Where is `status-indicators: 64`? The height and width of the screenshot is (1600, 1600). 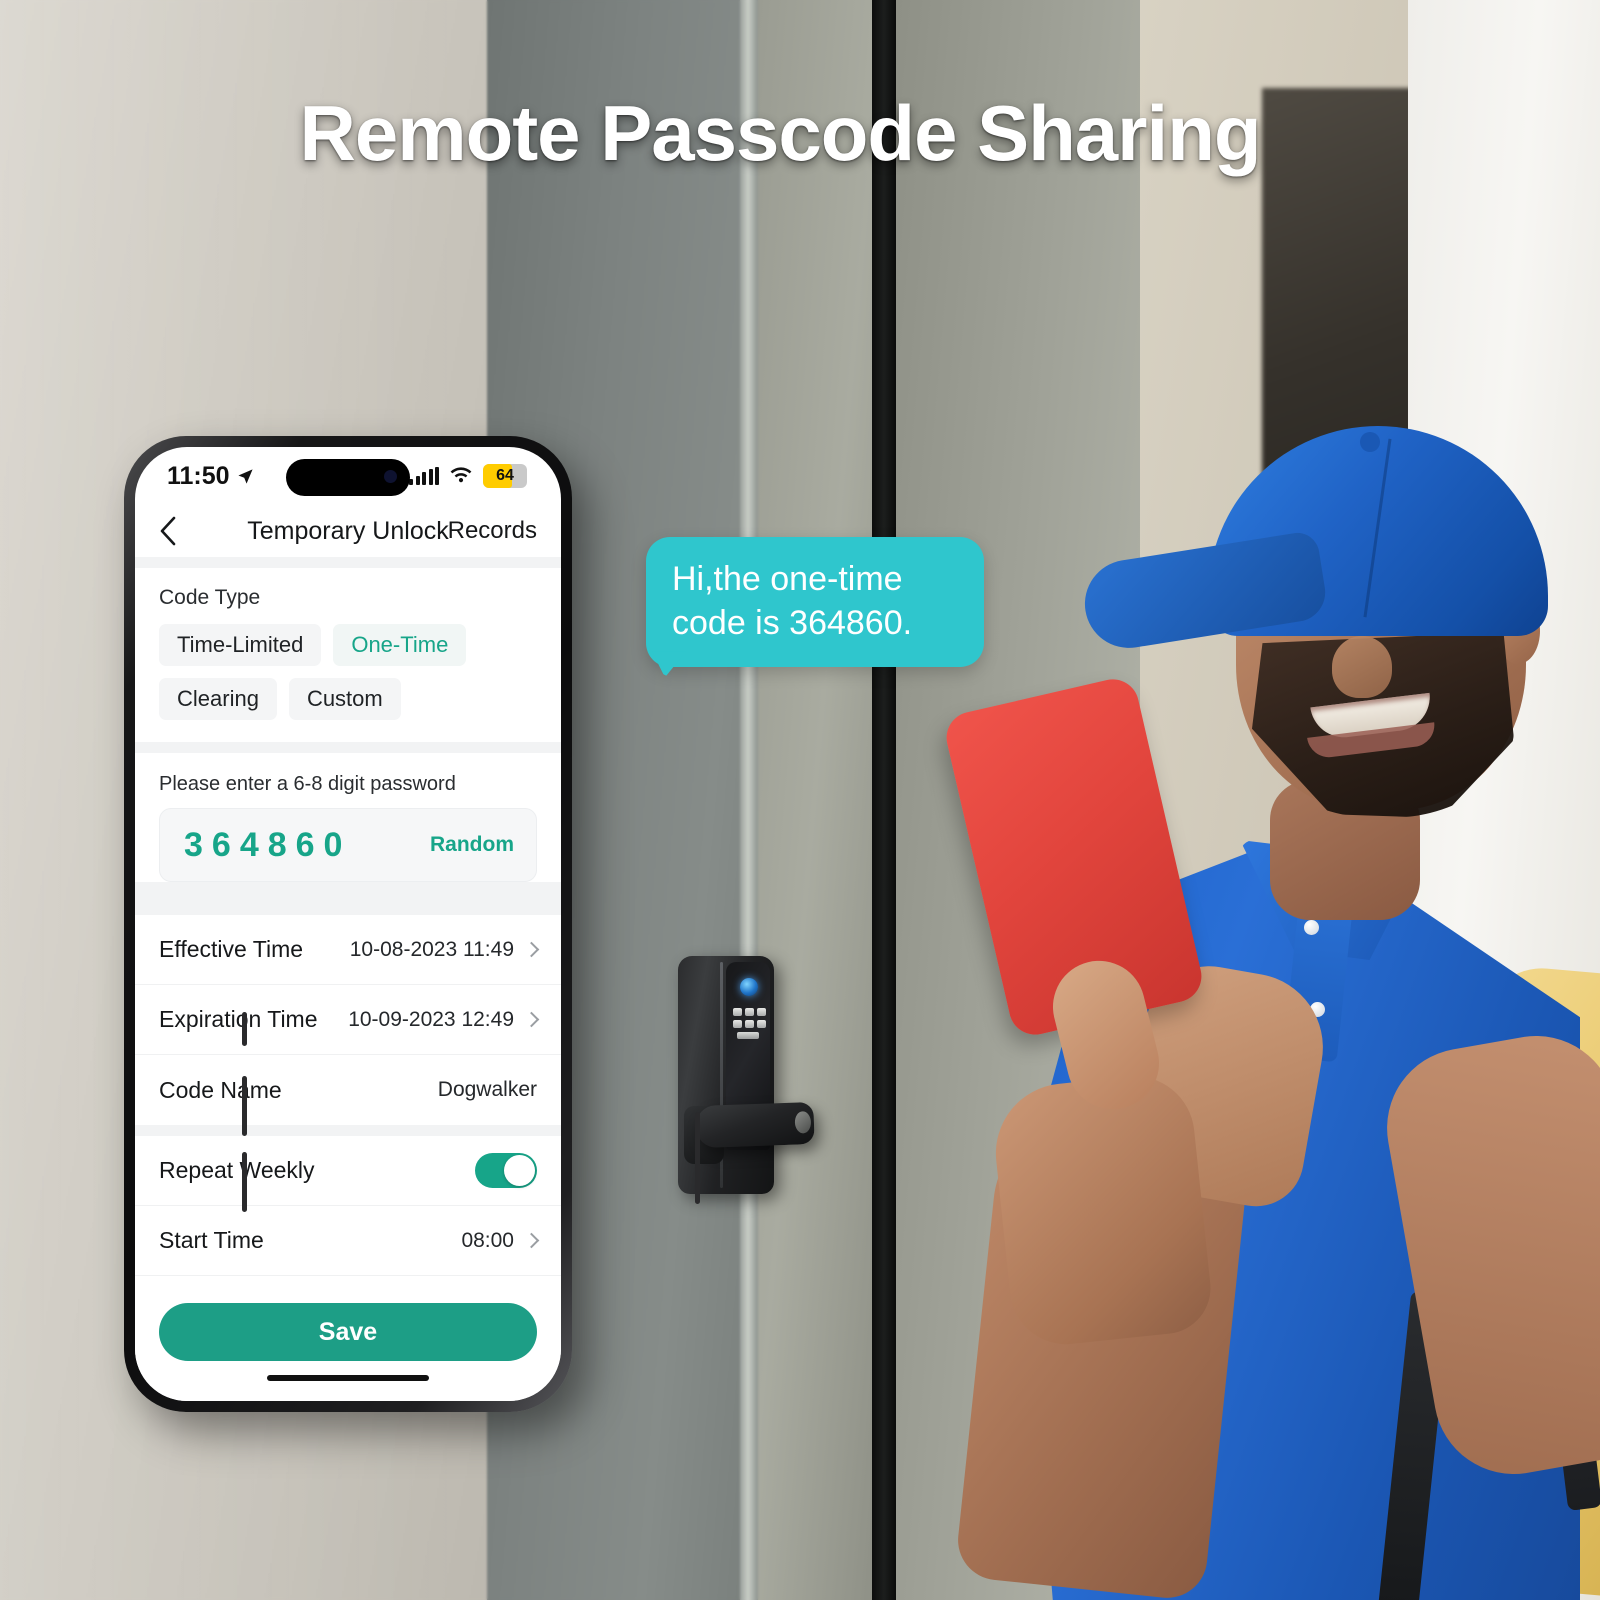
status-indicators: 64 is located at coordinates (468, 476).